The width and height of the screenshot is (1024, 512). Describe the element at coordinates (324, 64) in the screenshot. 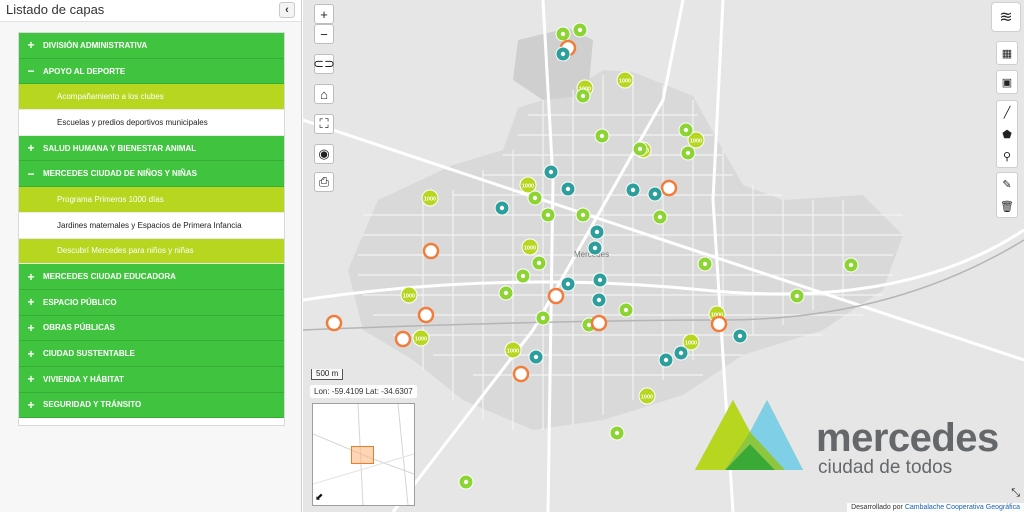

I see `link-icon: ⊂⊃` at that location.